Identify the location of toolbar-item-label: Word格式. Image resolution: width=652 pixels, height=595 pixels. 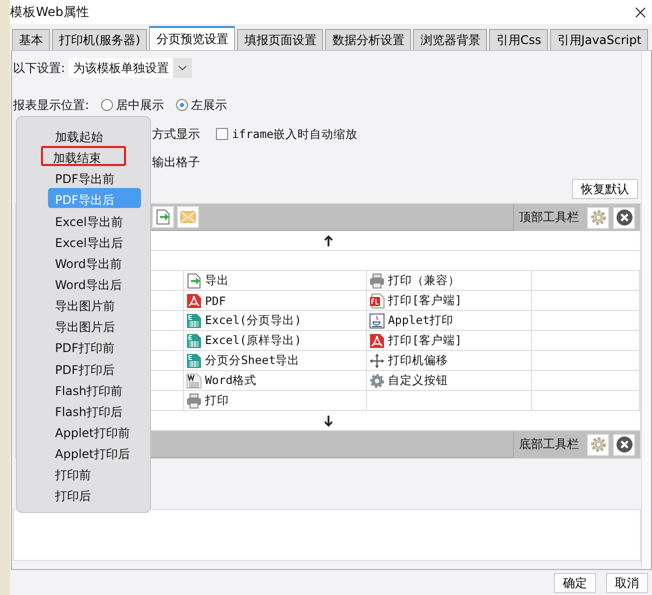
(231, 380).